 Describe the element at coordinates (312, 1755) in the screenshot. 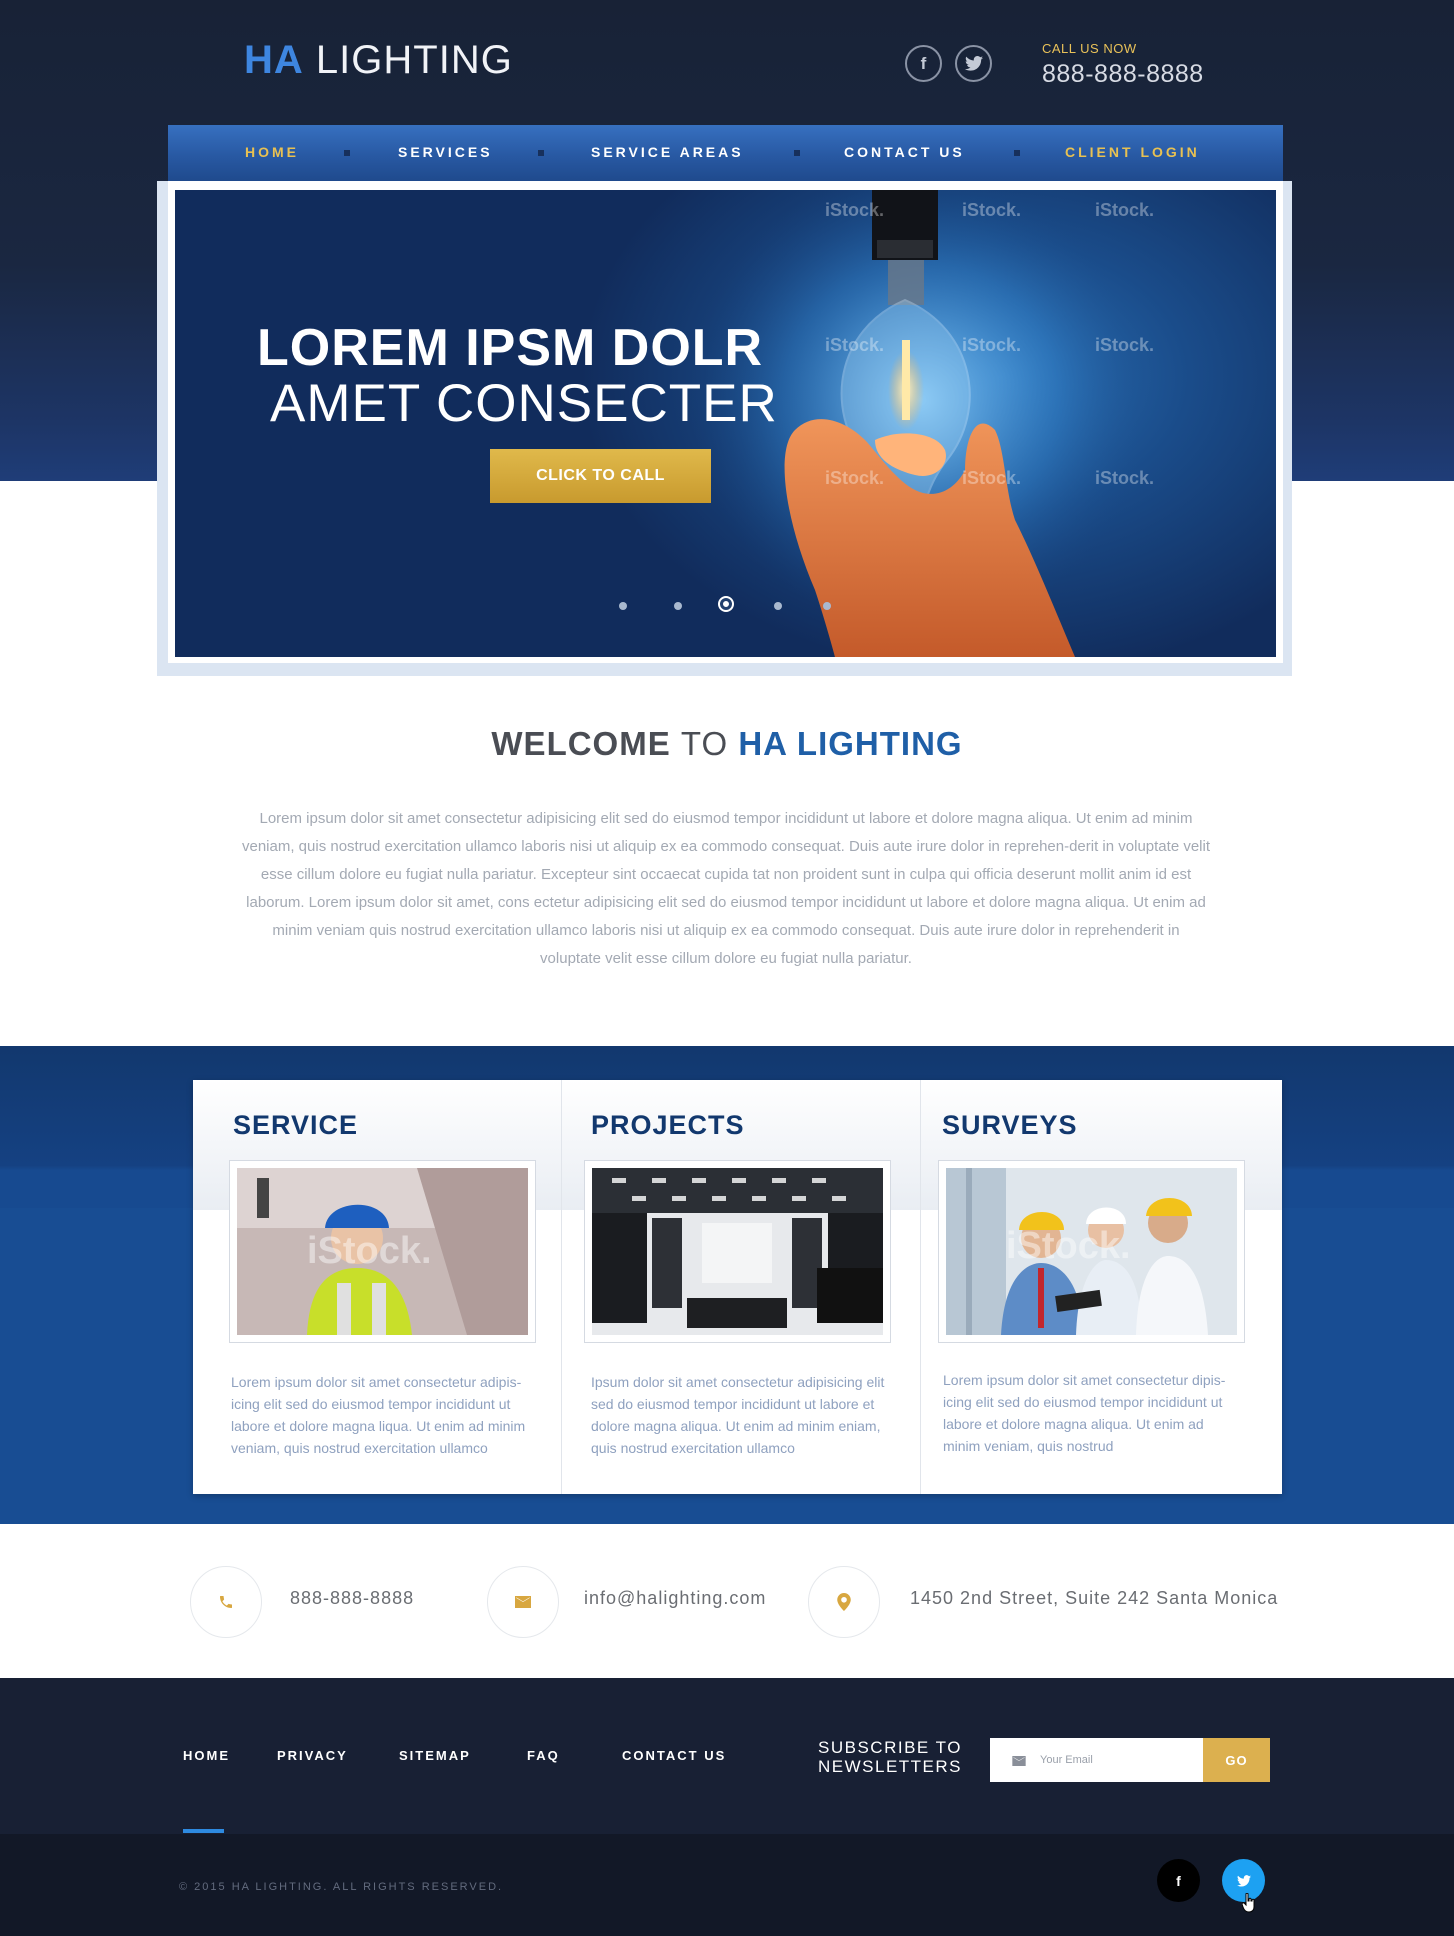

I see `footer-link-privacy: PRIVACY` at that location.